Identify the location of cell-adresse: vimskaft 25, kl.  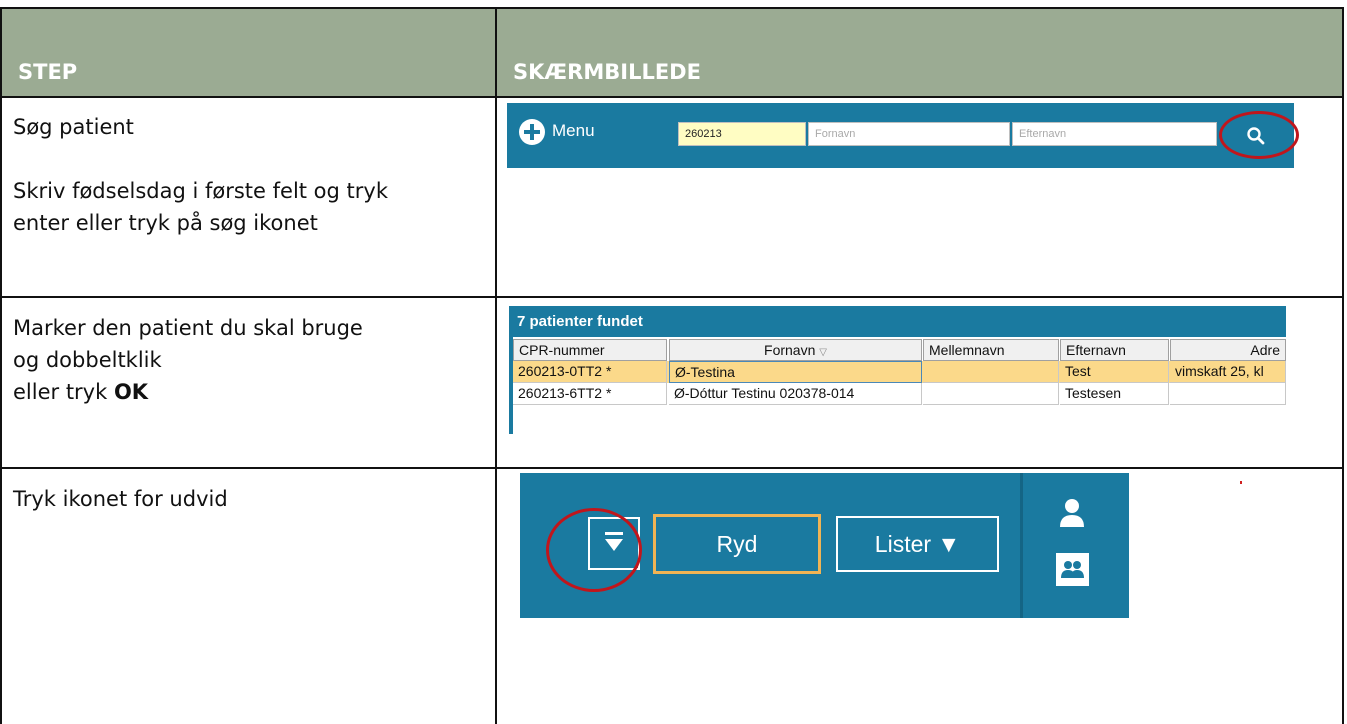
(1228, 372).